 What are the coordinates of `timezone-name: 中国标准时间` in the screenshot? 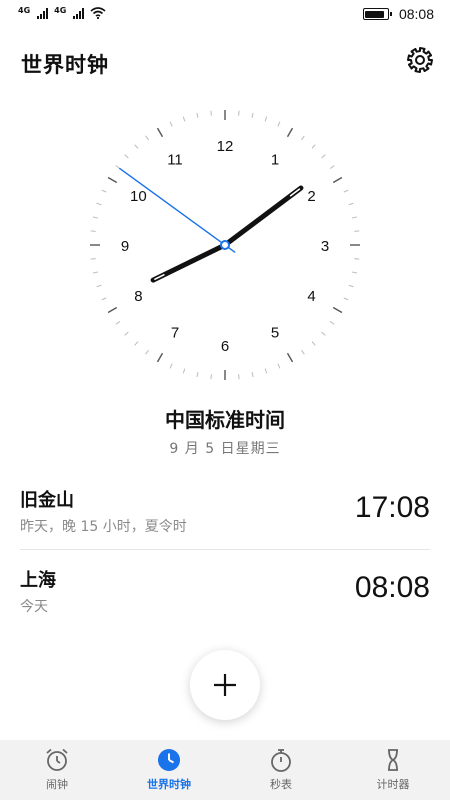 It's located at (225, 420).